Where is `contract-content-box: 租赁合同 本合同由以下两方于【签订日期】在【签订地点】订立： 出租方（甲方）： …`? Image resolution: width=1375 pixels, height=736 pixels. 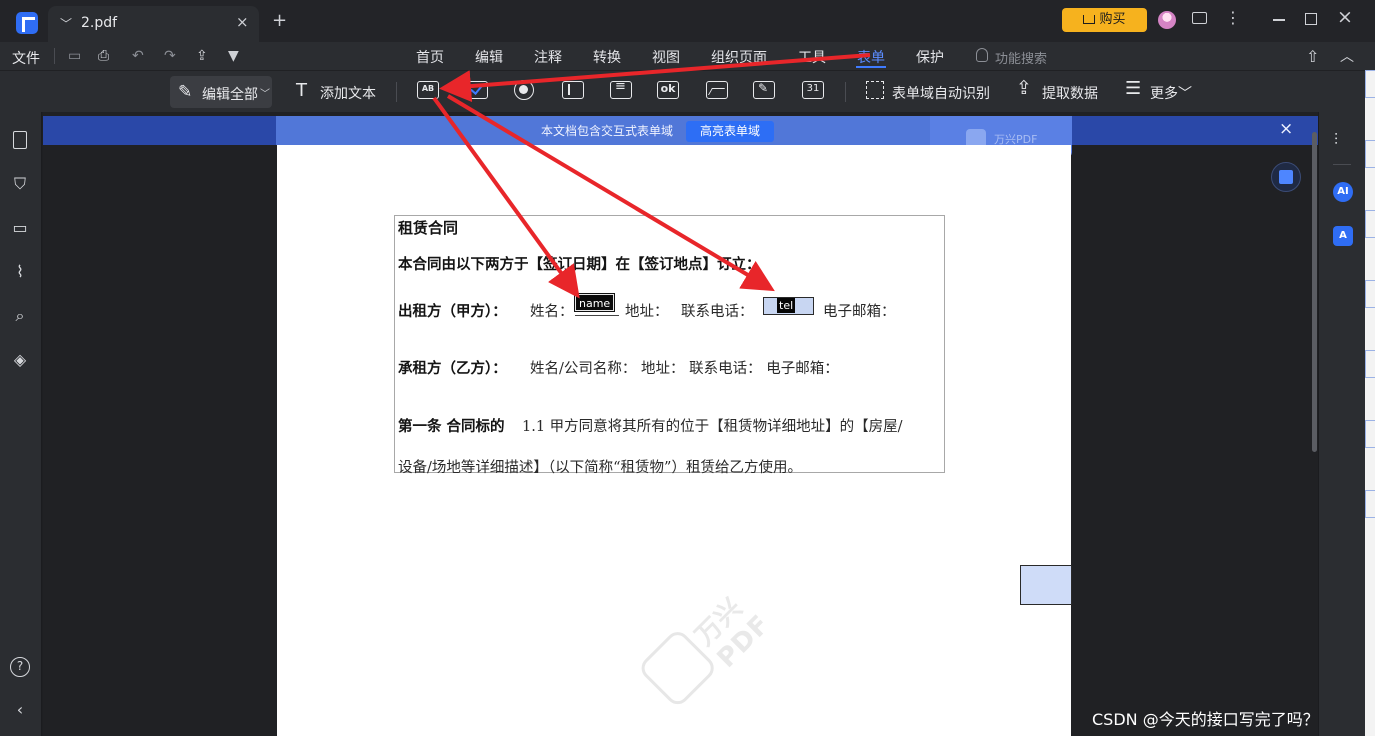
contract-content-box: 租赁合同 本合同由以下两方于【签订日期】在【签订地点】订立： 出租方（甲方）： … is located at coordinates (669, 345).